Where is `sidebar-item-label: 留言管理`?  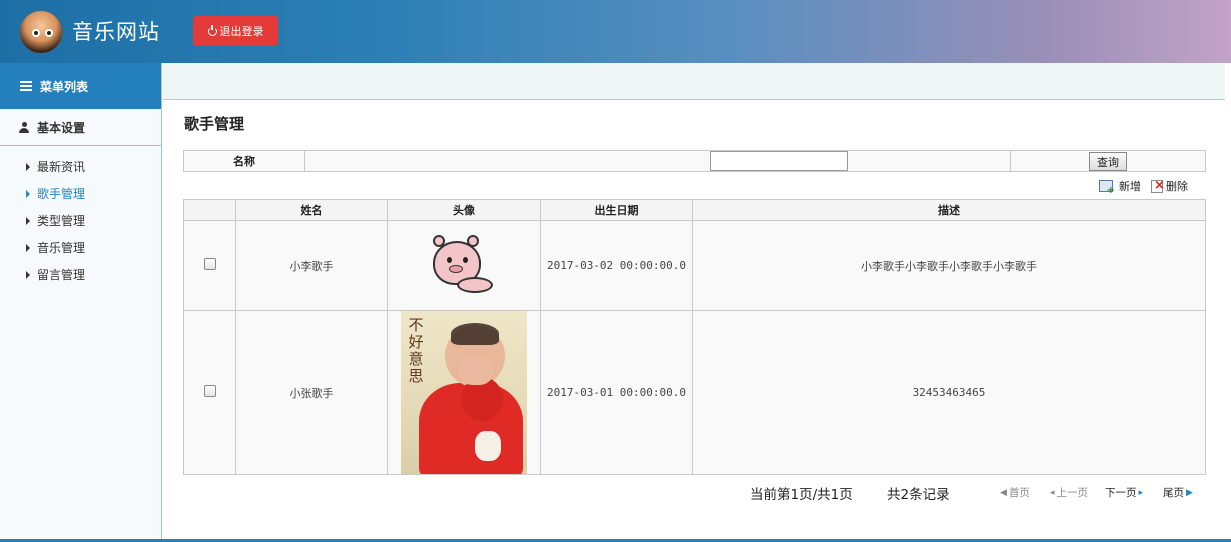
sidebar-item-label: 留言管理 is located at coordinates (61, 275).